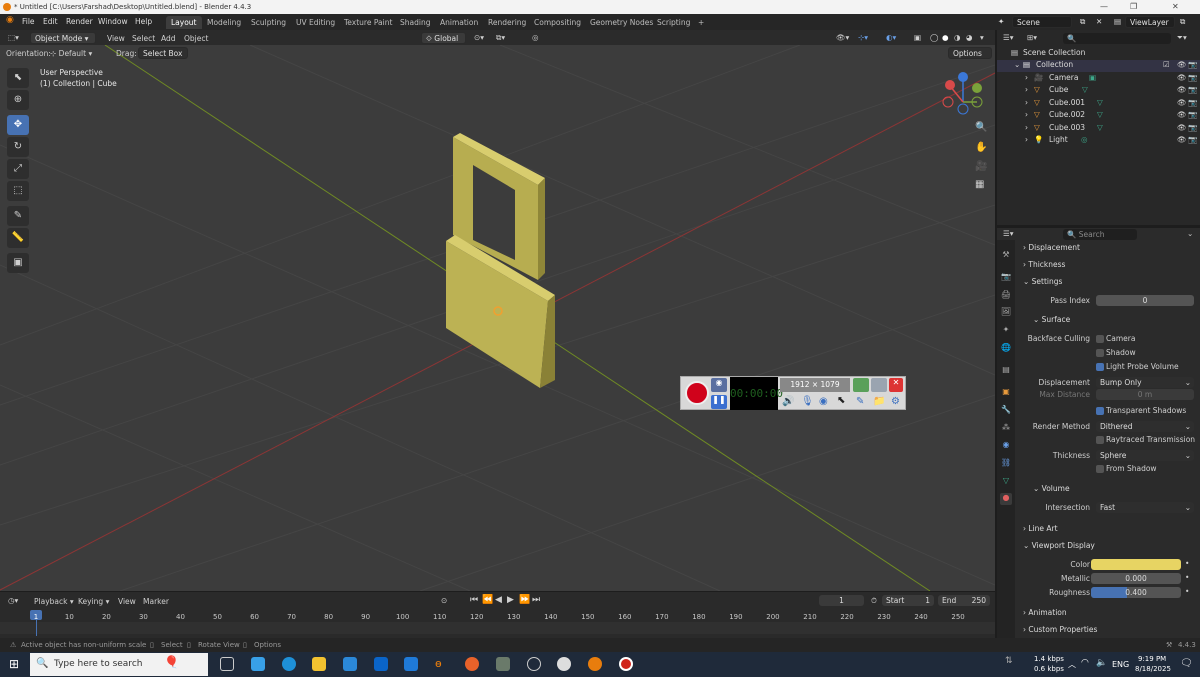 The image size is (1200, 677). What do you see at coordinates (143, 38) in the screenshot?
I see `menu-select: Select` at bounding box center [143, 38].